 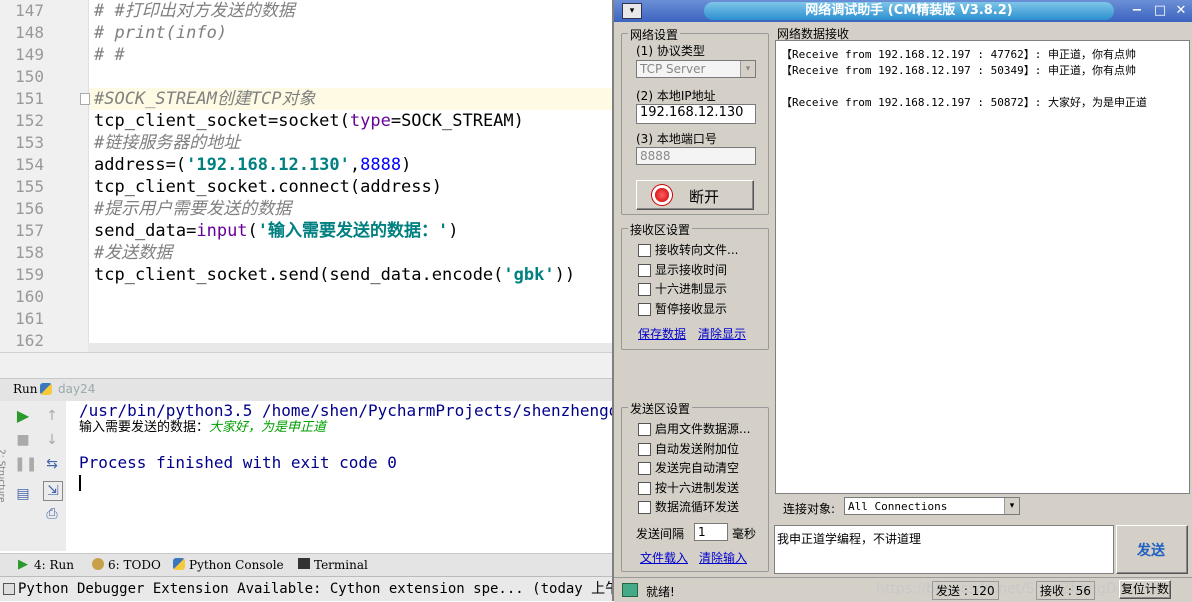 What do you see at coordinates (353, 231) in the screenshot?
I see `code-token: '输入需要发送的数据：'` at bounding box center [353, 231].